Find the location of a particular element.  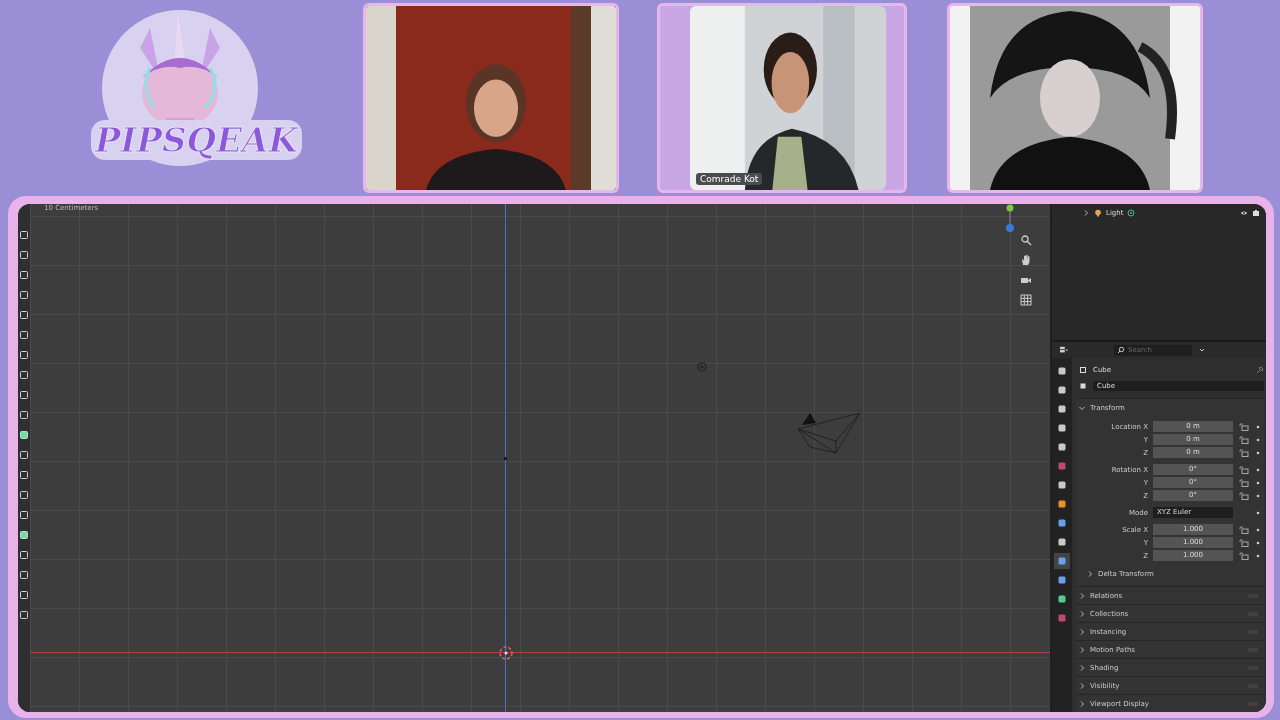

eye-icon is located at coordinates (1244, 213).